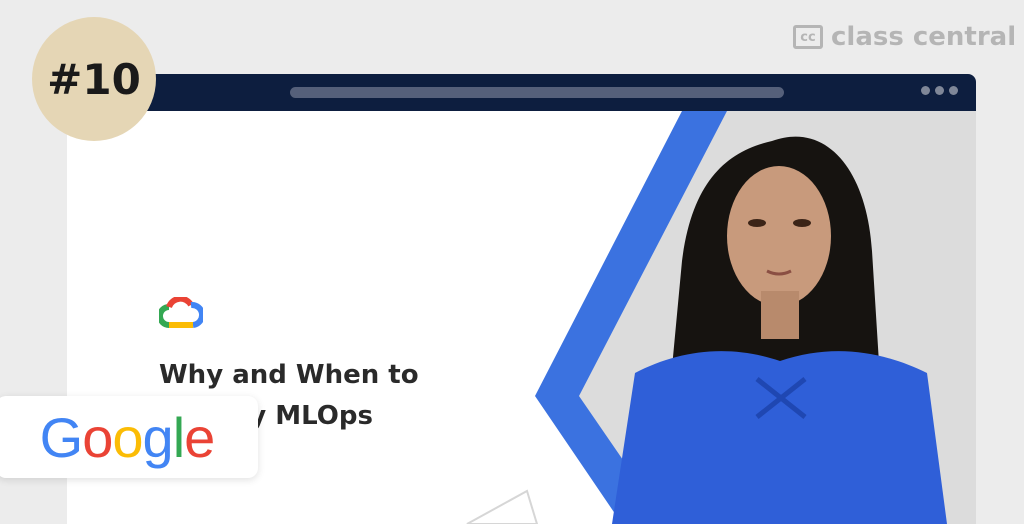 This screenshot has width=1024, height=524. What do you see at coordinates (158, 437) in the screenshot?
I see `google-letter: g` at bounding box center [158, 437].